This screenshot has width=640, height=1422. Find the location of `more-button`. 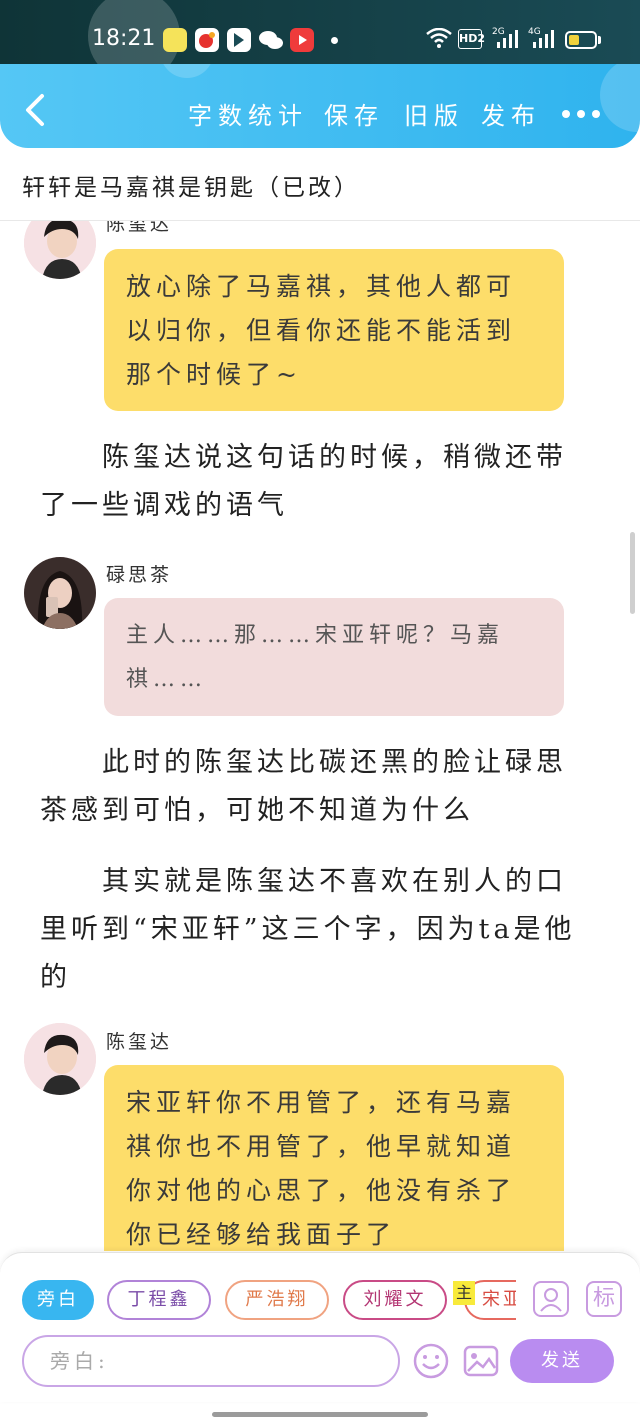

more-button is located at coordinates (581, 114).